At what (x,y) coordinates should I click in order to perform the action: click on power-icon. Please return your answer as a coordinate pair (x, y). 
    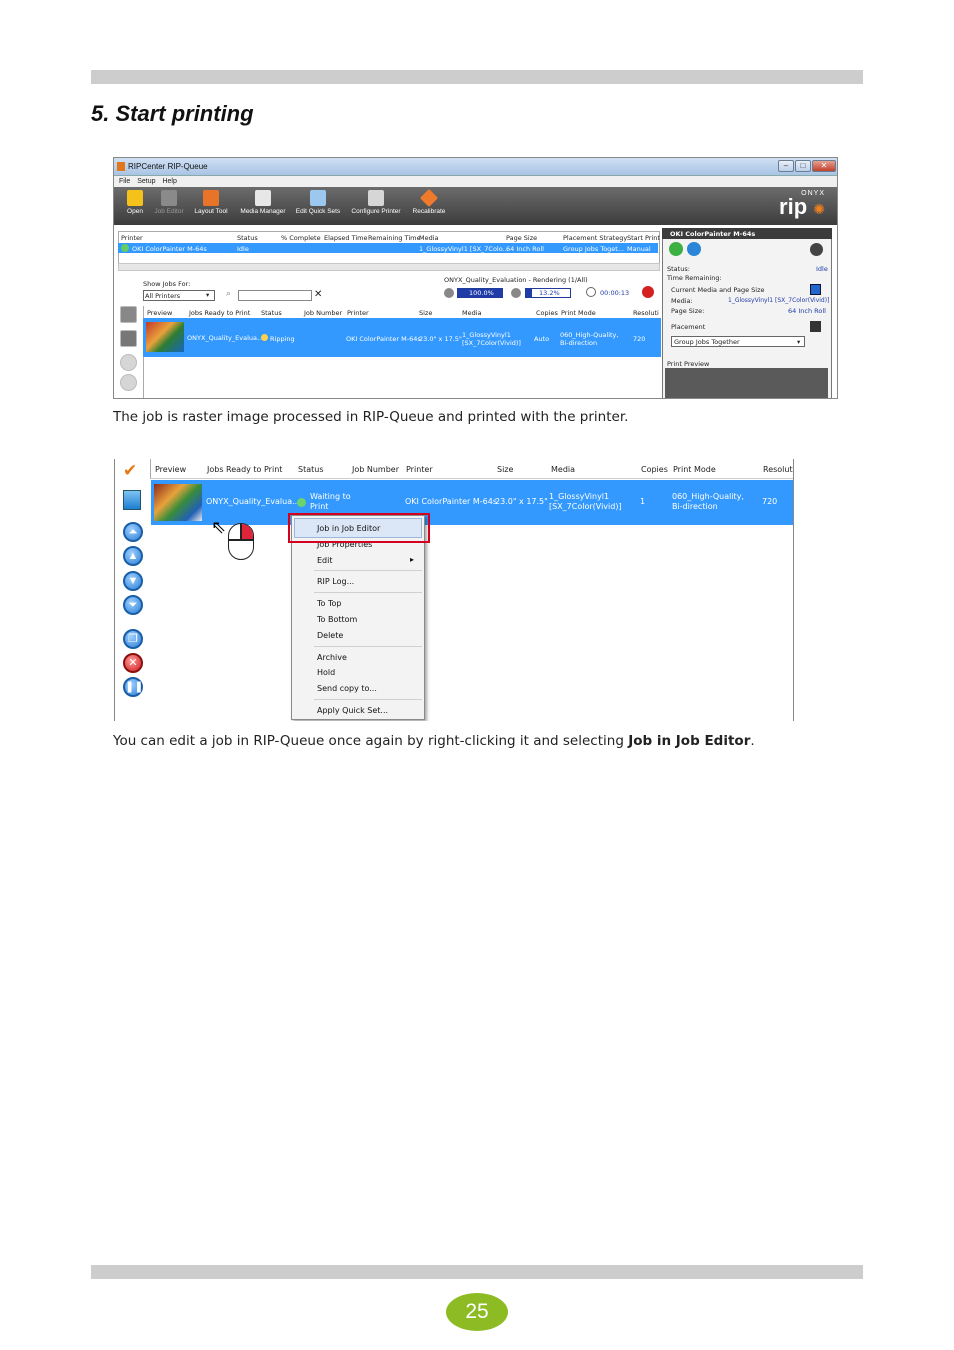
    Looking at the image, I should click on (676, 249).